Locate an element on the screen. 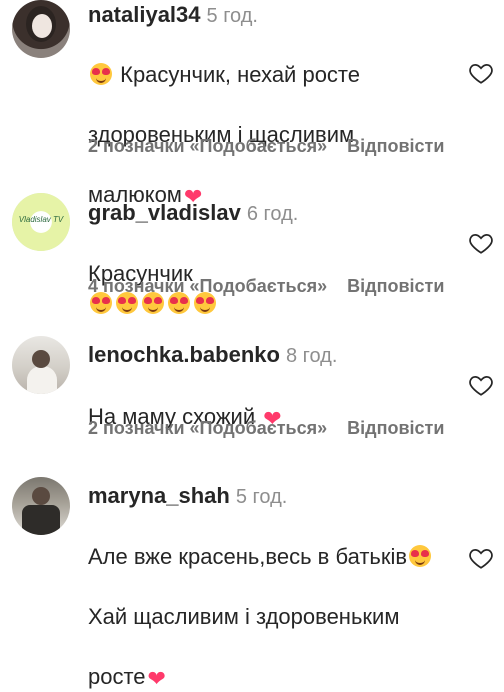  avatar: Vladislav TV is located at coordinates (41, 222).